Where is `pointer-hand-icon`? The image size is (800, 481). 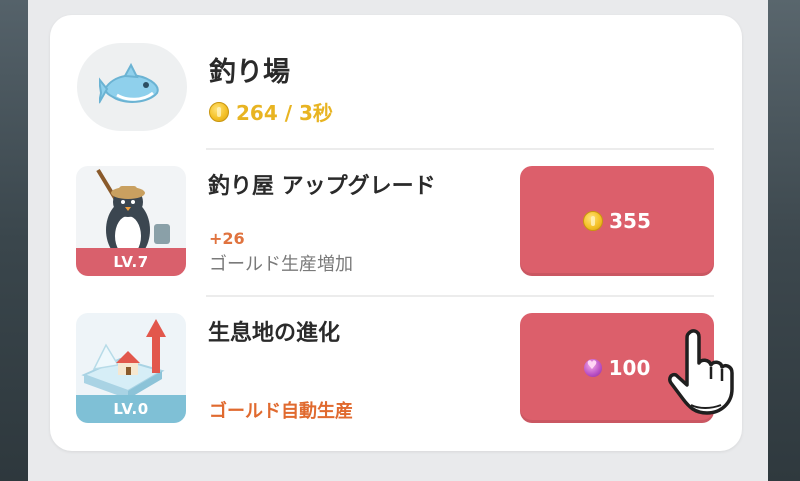
pointer-hand-icon is located at coordinates (701, 372).